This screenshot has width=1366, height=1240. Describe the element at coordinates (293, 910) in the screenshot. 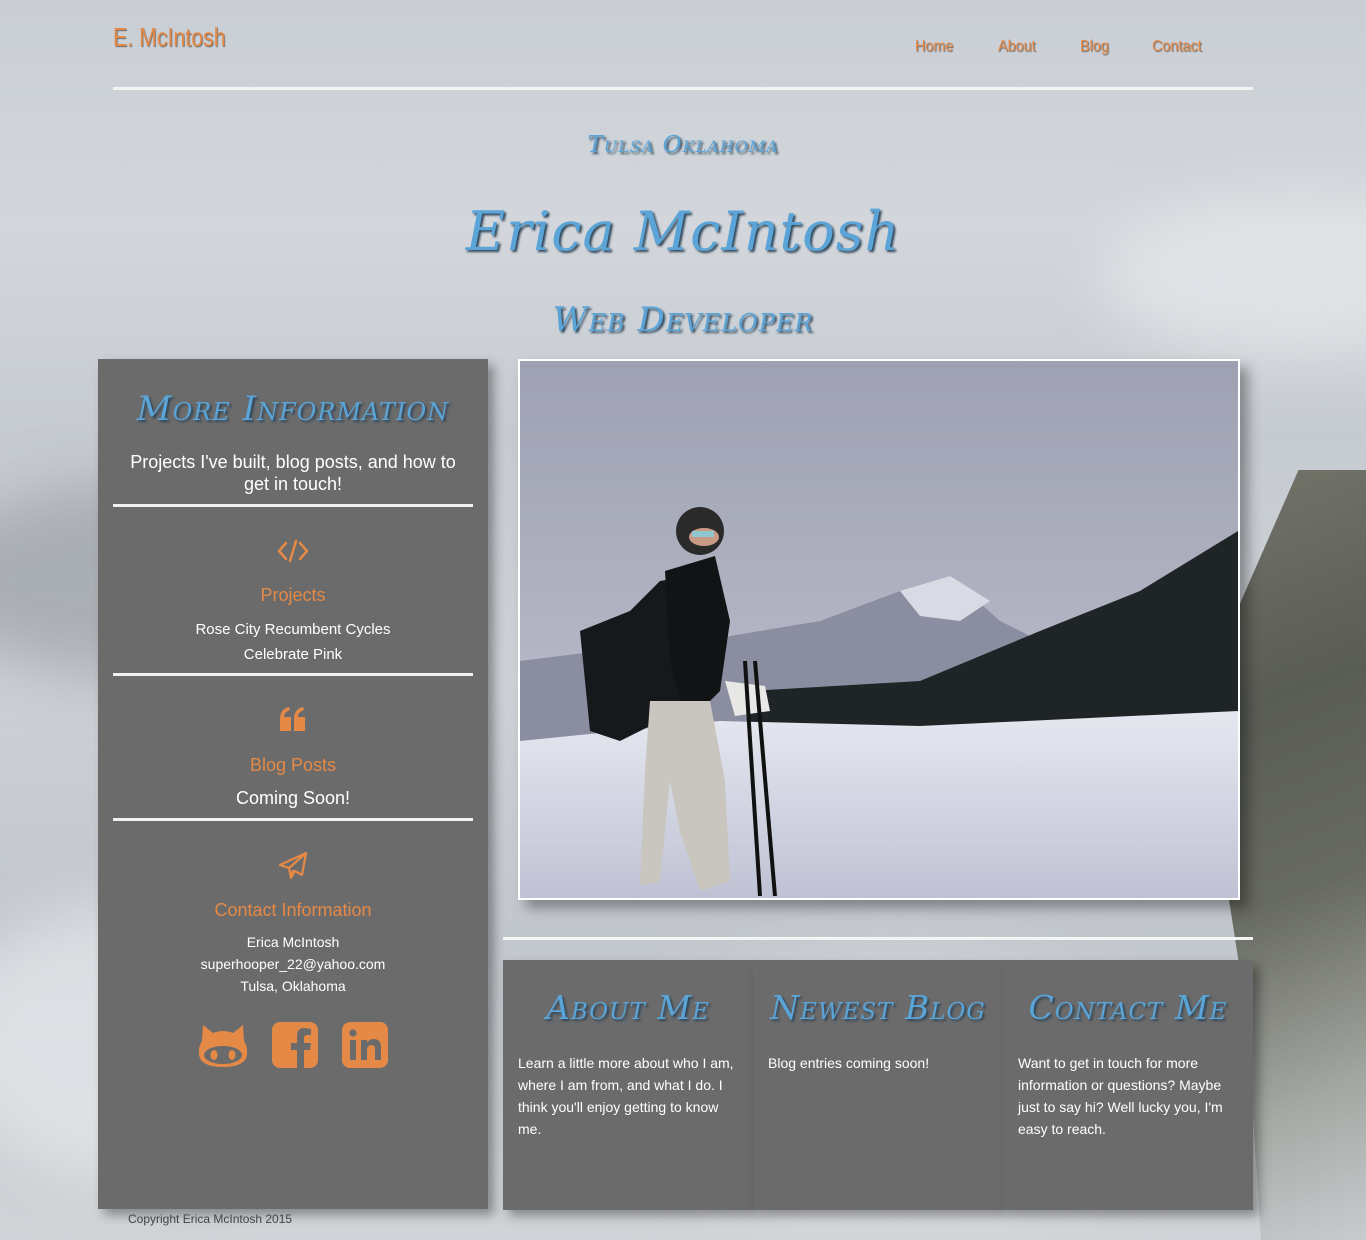

I see `contact-heading: Contact Information` at that location.